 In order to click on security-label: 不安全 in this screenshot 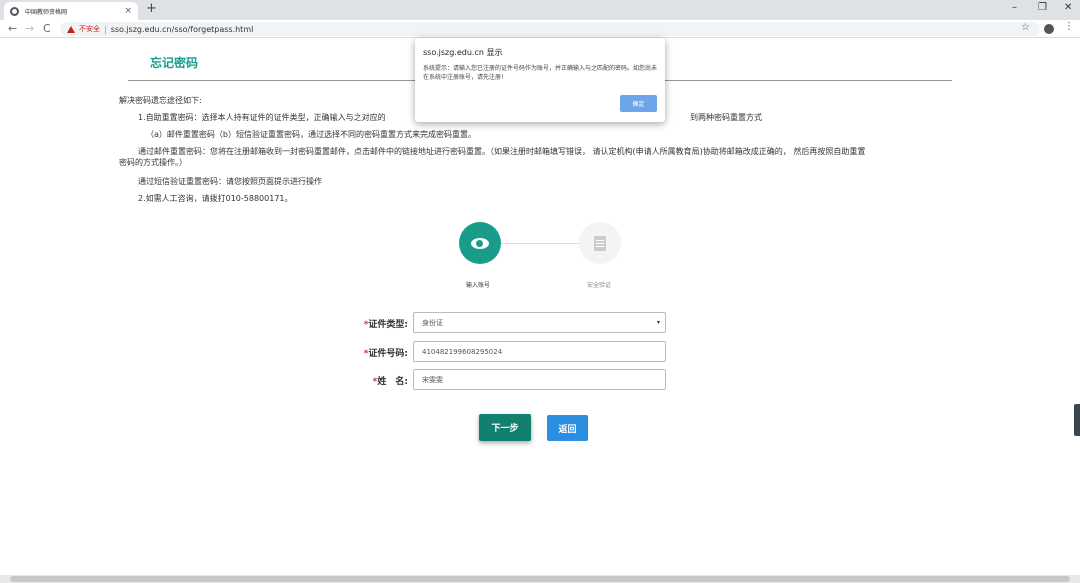, I will do `click(89, 29)`.